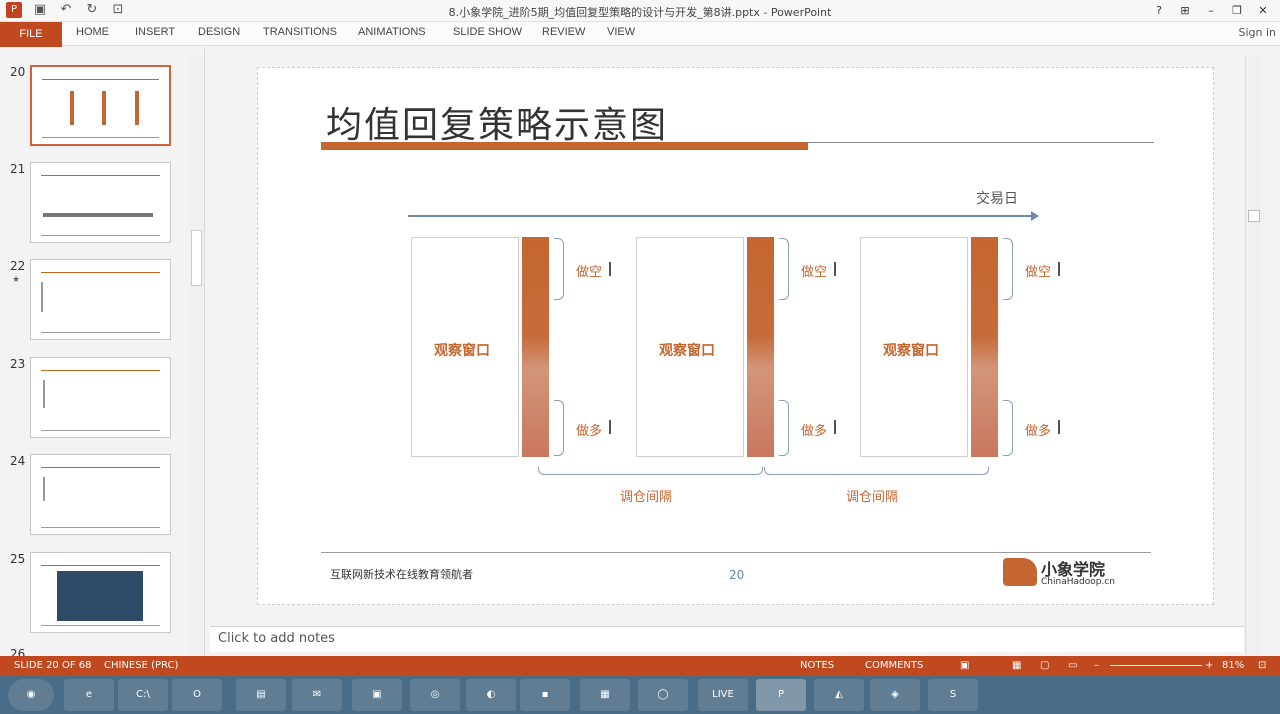  What do you see at coordinates (997, 199) in the screenshot?
I see `axis-label: 交易日` at bounding box center [997, 199].